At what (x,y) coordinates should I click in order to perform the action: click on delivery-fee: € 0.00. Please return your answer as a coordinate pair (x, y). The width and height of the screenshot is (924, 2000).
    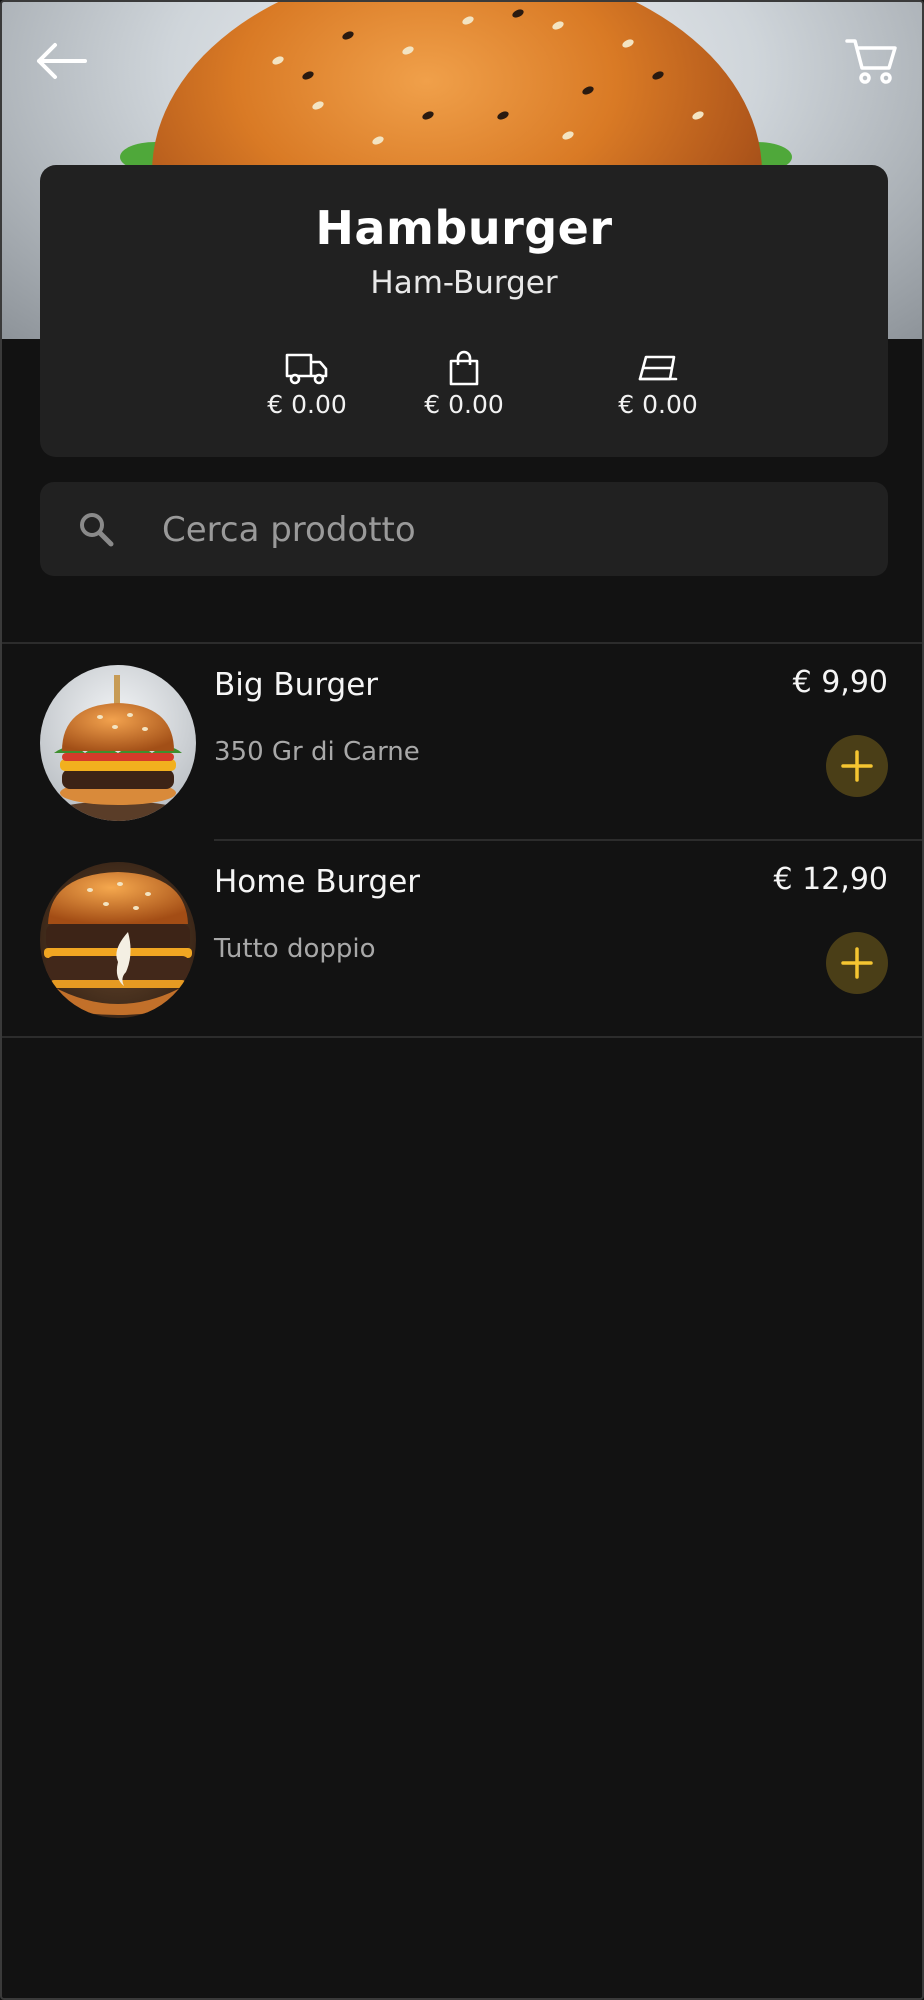
    Looking at the image, I should click on (307, 383).